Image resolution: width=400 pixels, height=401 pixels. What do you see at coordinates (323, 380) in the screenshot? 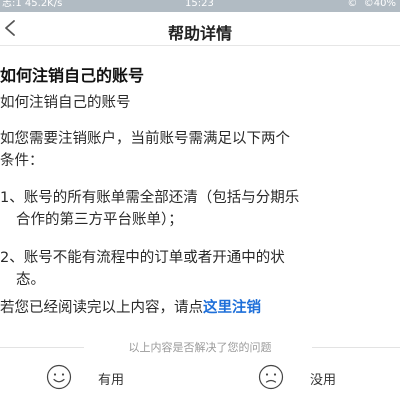
I see `not-helpful-label: 没用` at bounding box center [323, 380].